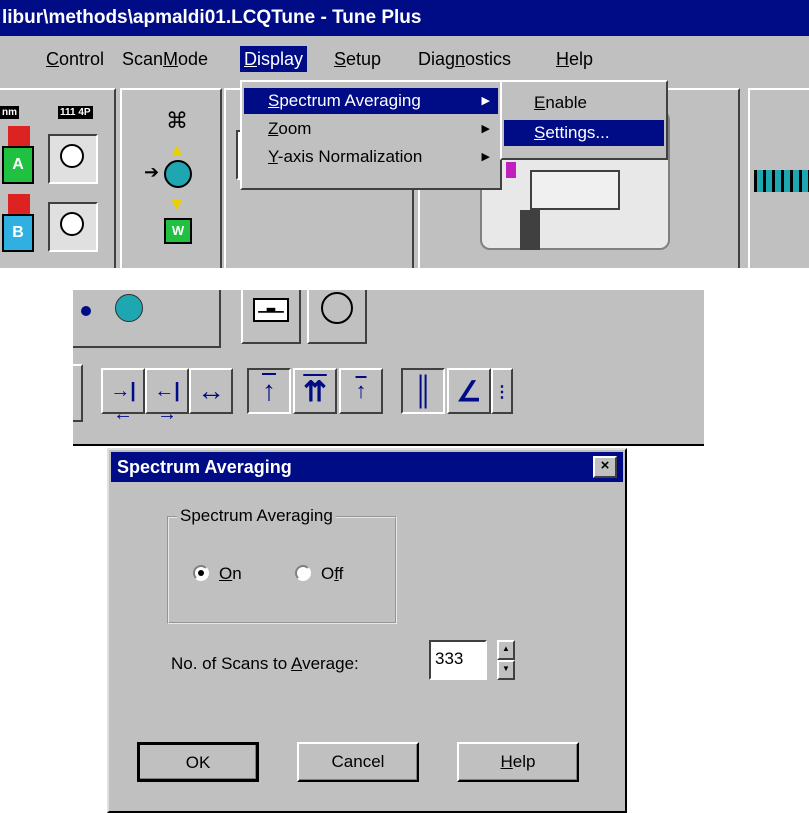 The width and height of the screenshot is (809, 813). What do you see at coordinates (75, 112) in the screenshot?
I see `badge-right: 111 4P` at bounding box center [75, 112].